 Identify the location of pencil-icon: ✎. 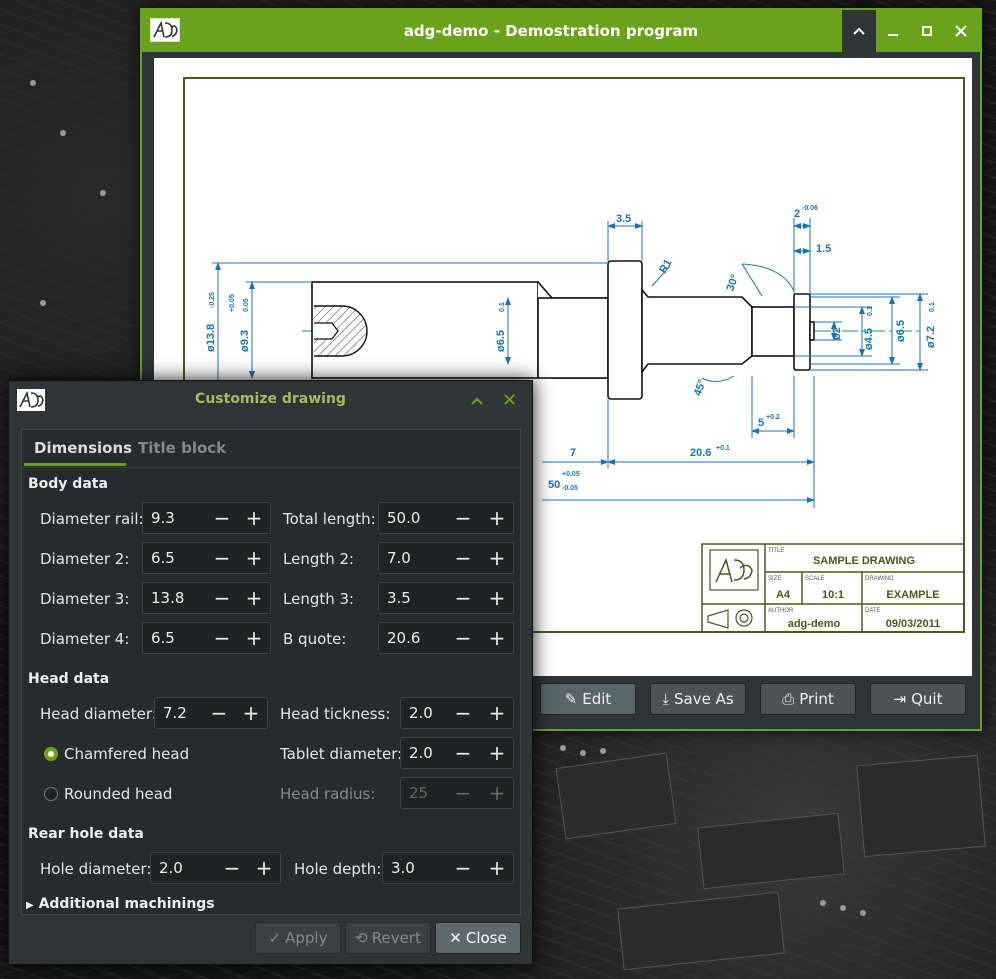
(571, 699).